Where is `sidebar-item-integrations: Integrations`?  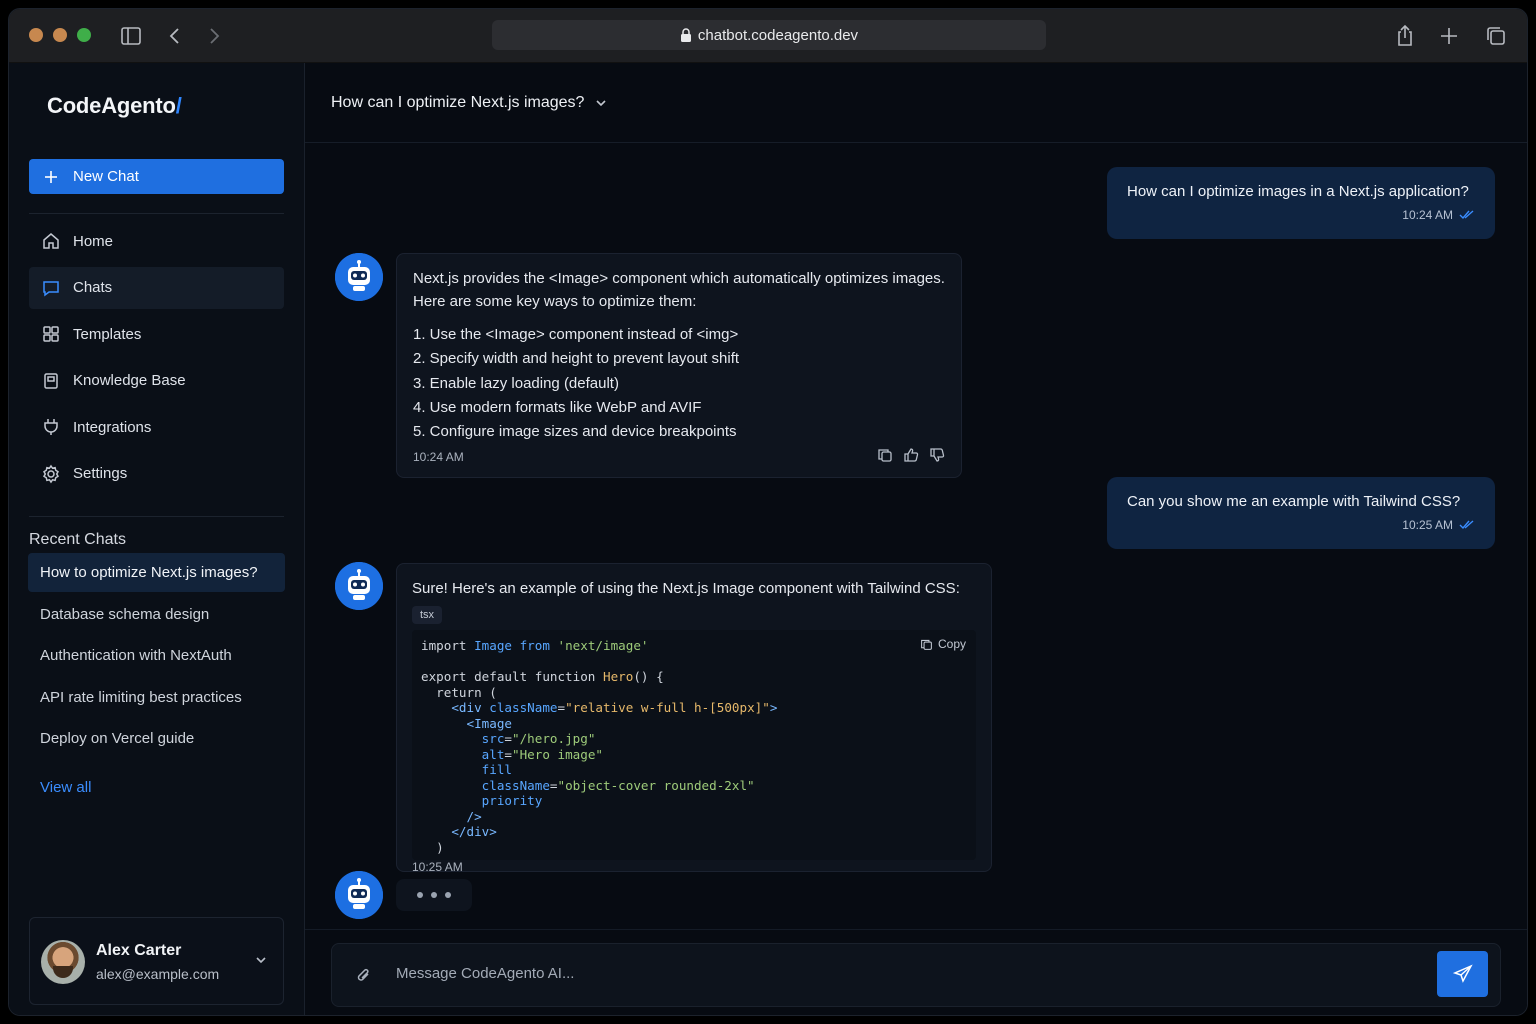 sidebar-item-integrations: Integrations is located at coordinates (156, 427).